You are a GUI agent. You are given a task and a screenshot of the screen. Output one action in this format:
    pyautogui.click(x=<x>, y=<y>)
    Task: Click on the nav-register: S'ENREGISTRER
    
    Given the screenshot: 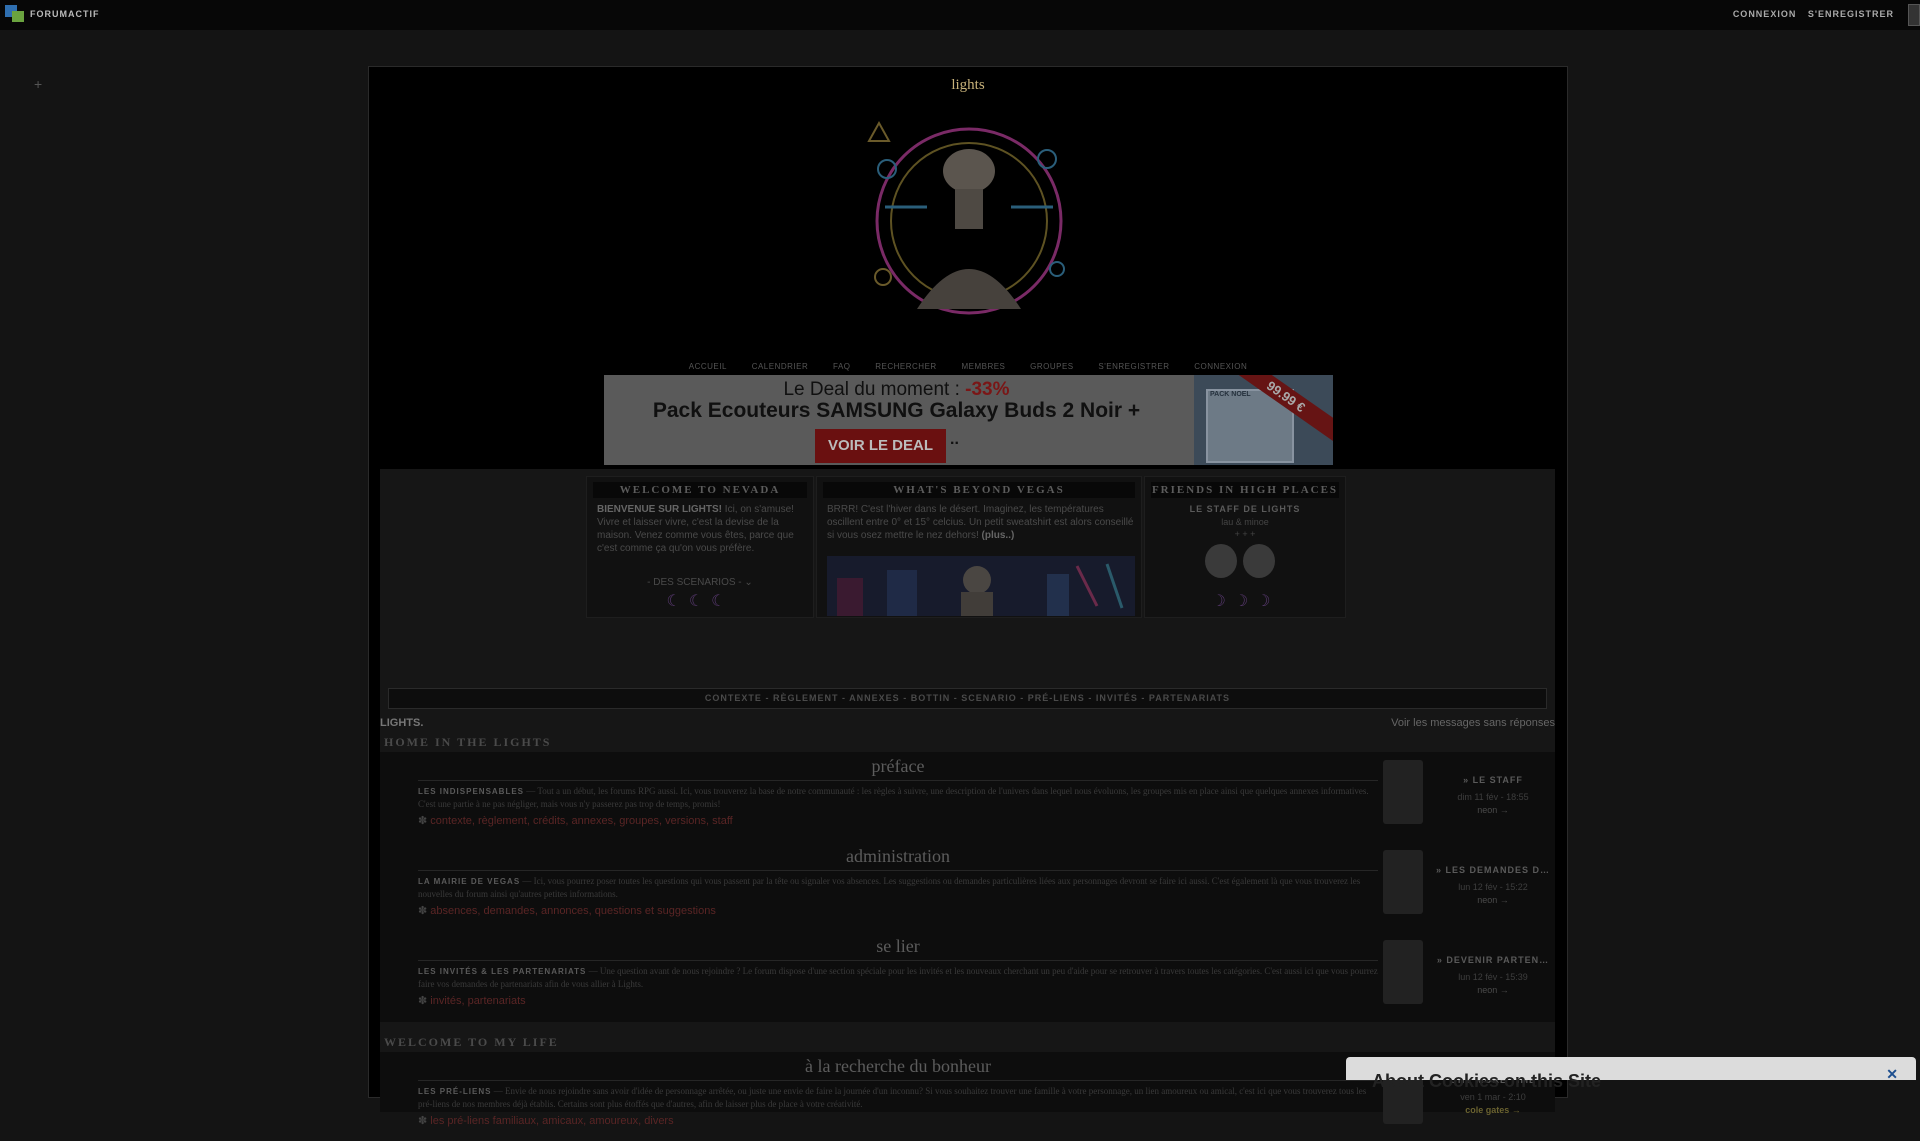 What is the action you would take?
    pyautogui.click(x=1133, y=366)
    